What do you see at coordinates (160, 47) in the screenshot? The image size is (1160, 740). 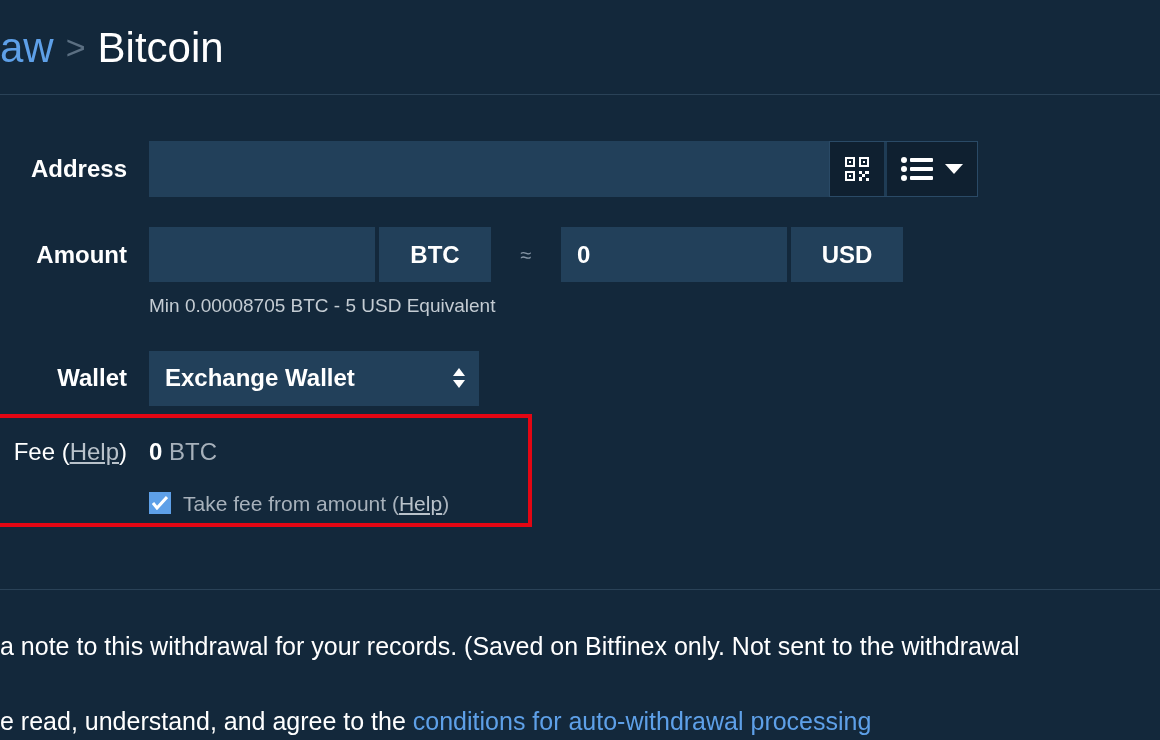 I see `page-title: Bitcoin` at bounding box center [160, 47].